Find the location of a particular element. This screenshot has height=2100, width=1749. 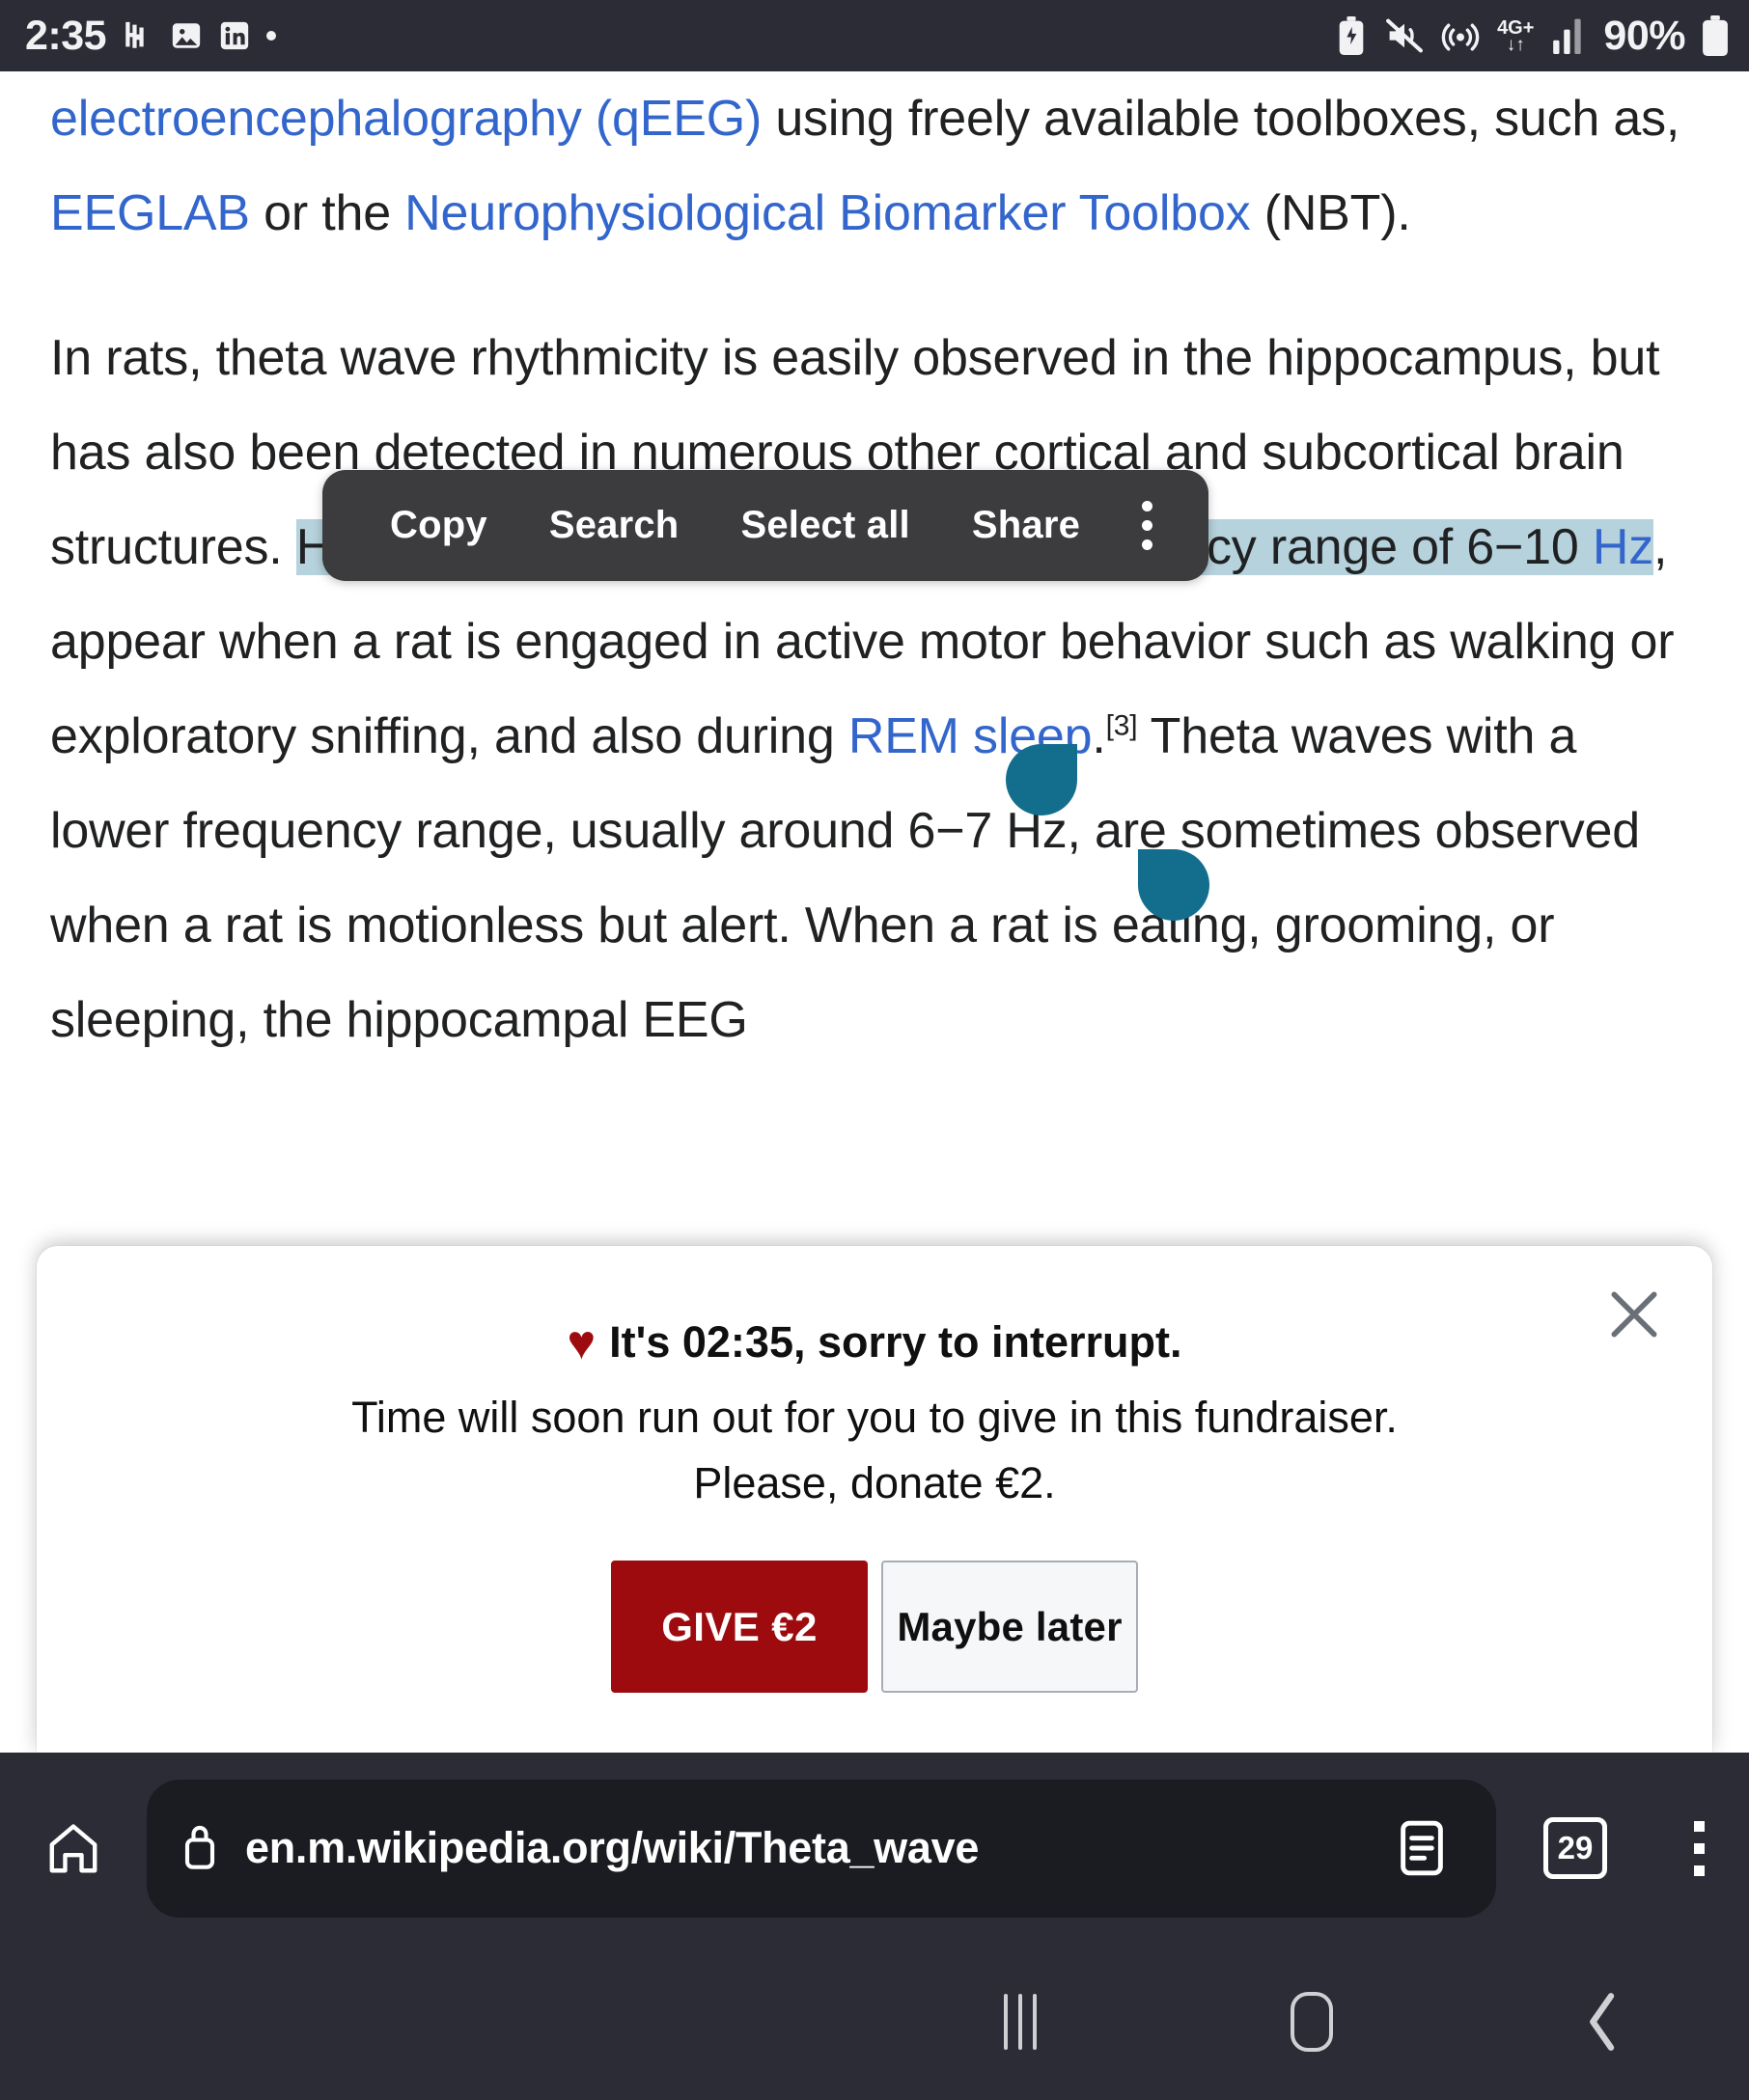

link-qeeg: electroencephalography (qEEG) is located at coordinates (406, 119).